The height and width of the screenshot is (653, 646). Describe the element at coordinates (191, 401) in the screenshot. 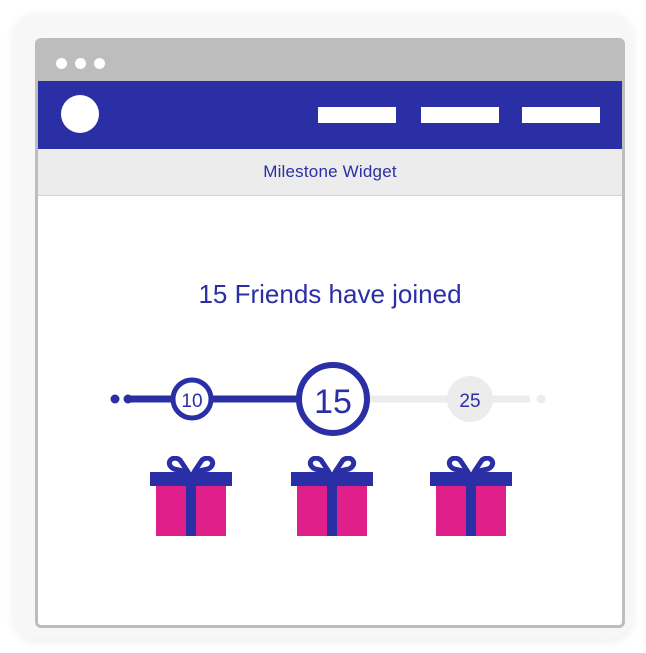

I see `milestone-value: 10` at that location.